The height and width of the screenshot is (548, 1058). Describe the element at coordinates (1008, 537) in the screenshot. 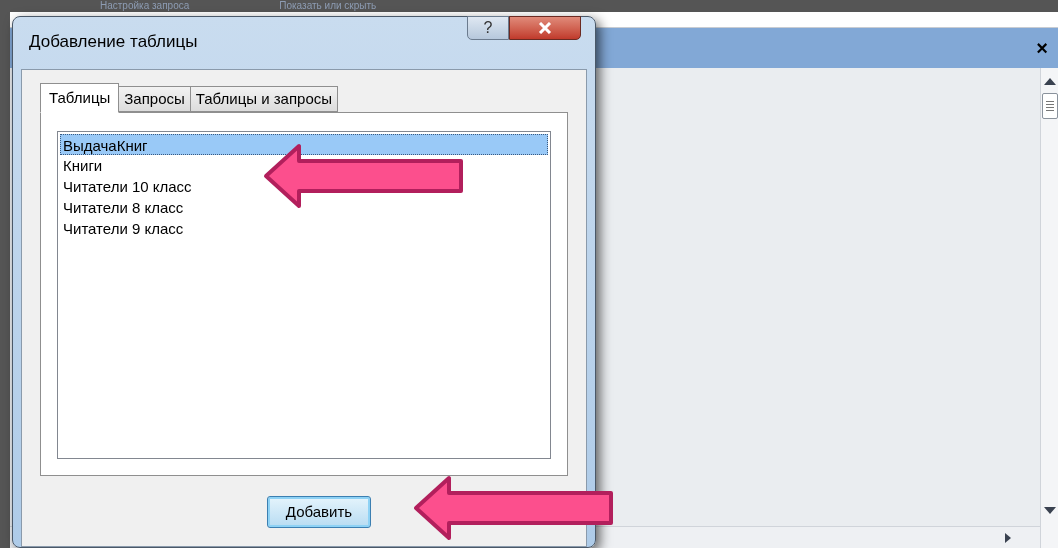

I see `scroll-right-icon` at that location.